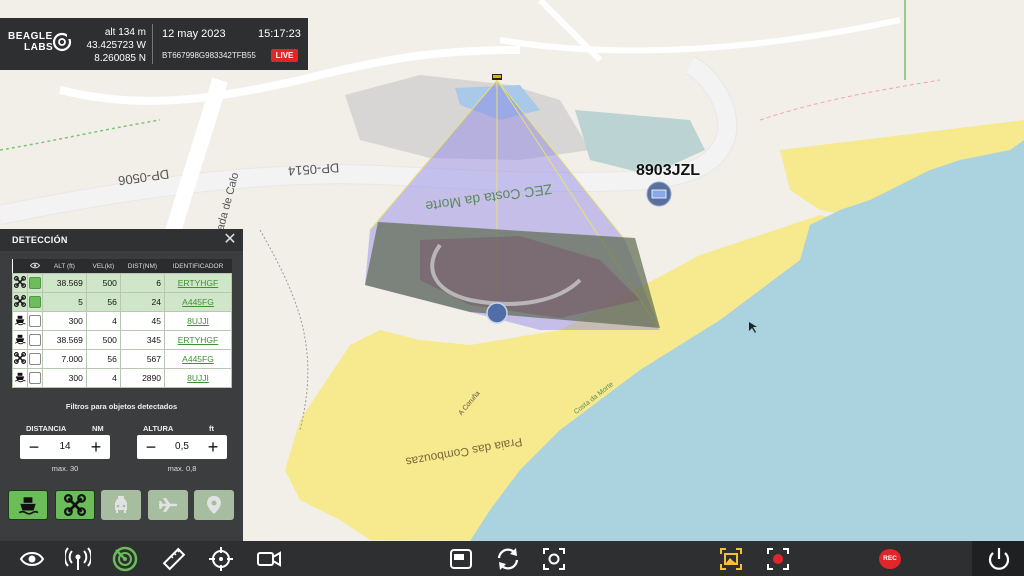 This screenshot has width=1024, height=576. Describe the element at coordinates (508, 559) in the screenshot. I see `sync-icon` at that location.